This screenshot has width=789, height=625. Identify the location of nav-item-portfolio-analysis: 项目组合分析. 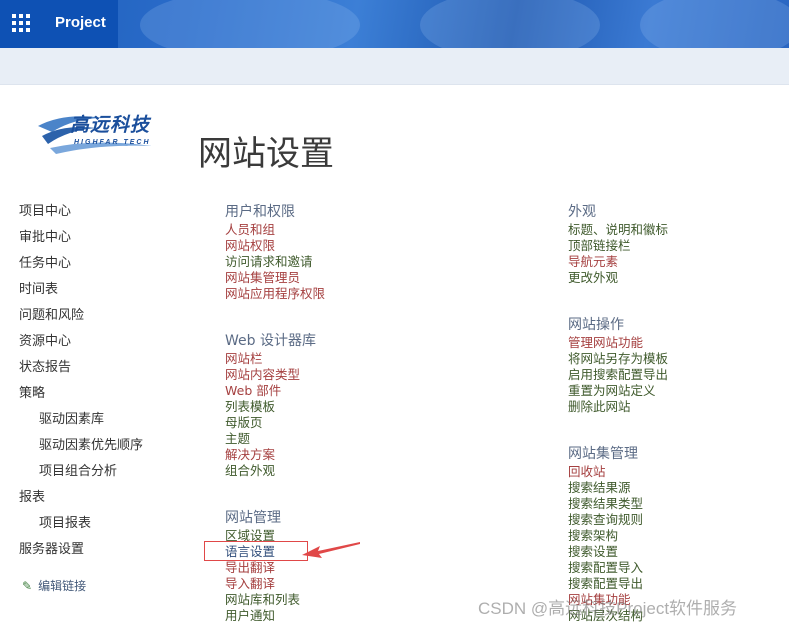
(78, 469).